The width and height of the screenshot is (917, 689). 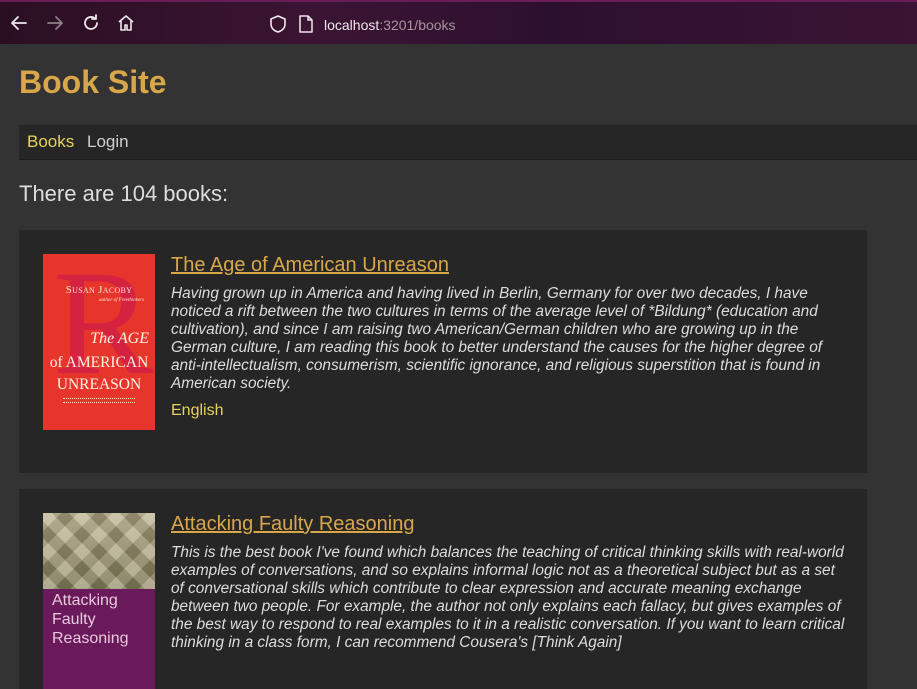 What do you see at coordinates (292, 524) in the screenshot?
I see `book-title-link: Attacking Faulty Reasoning` at bounding box center [292, 524].